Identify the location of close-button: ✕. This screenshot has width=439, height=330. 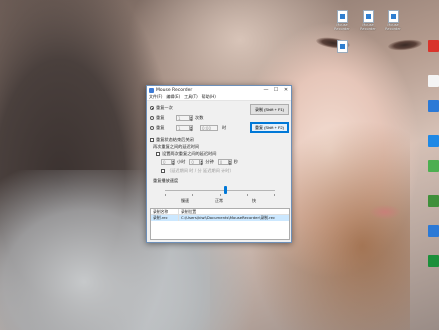
(286, 90).